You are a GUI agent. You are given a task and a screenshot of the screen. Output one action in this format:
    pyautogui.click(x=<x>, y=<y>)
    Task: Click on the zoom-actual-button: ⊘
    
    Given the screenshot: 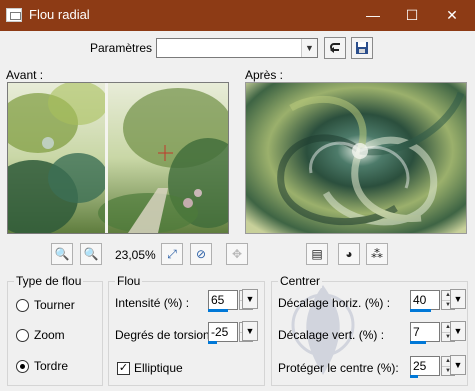 What is the action you would take?
    pyautogui.click(x=201, y=254)
    